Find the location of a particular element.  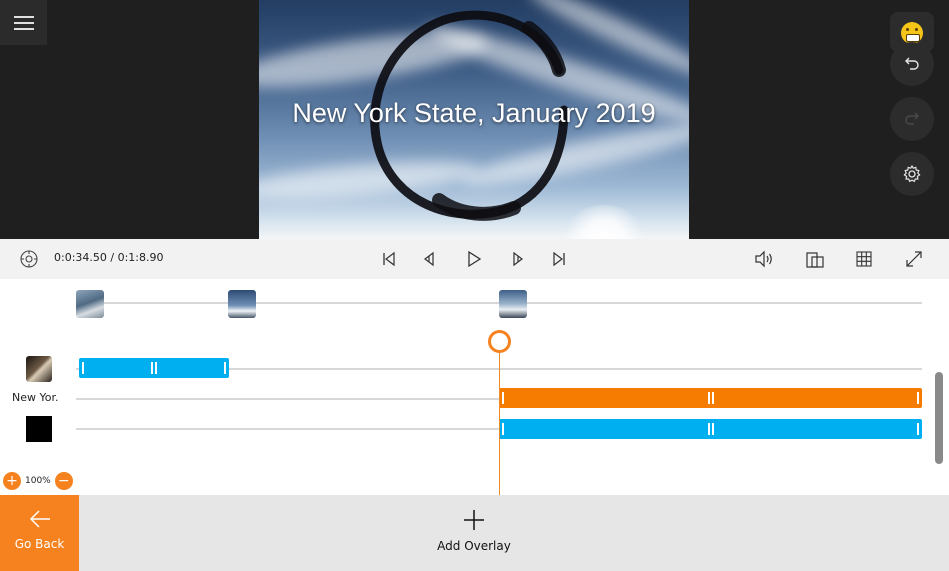

aspect-ratio-icon is located at coordinates (815, 260).